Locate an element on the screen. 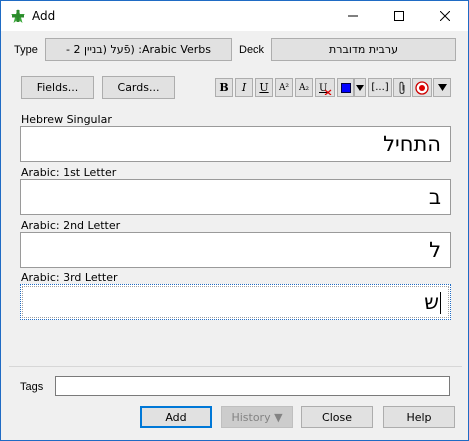  text-caret is located at coordinates (440, 303).